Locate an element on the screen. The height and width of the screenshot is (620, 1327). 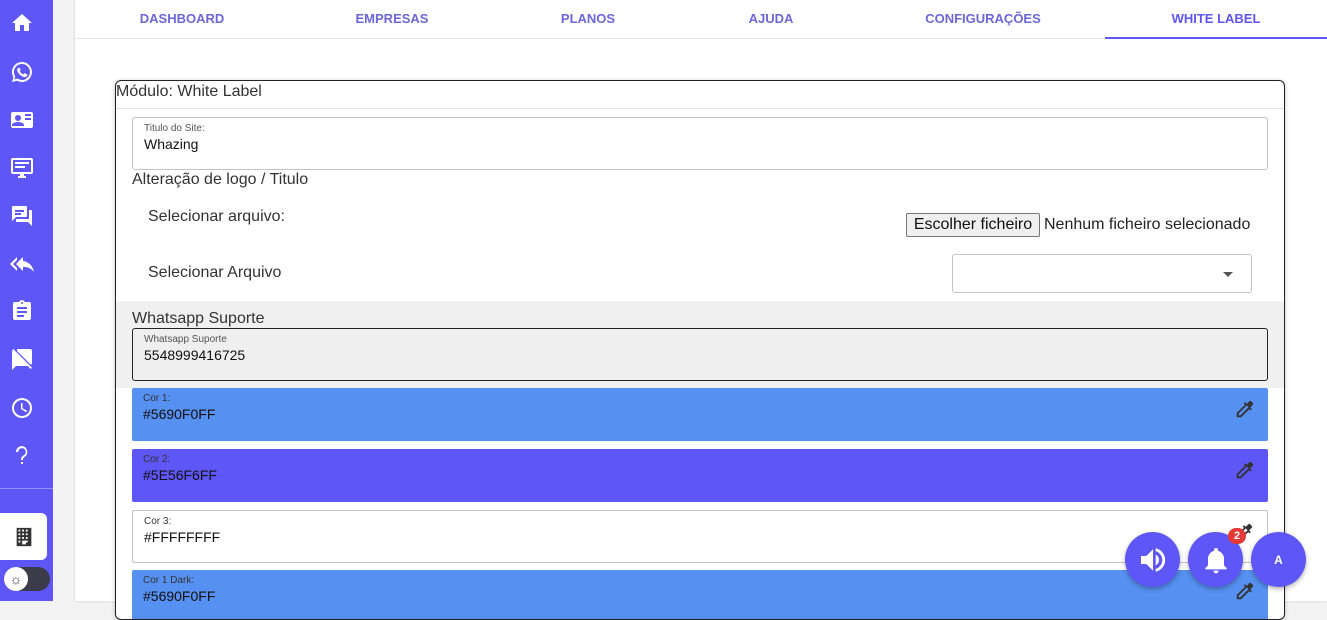
file-status-text: Nenhum ficheiro selecionado is located at coordinates (1147, 224).